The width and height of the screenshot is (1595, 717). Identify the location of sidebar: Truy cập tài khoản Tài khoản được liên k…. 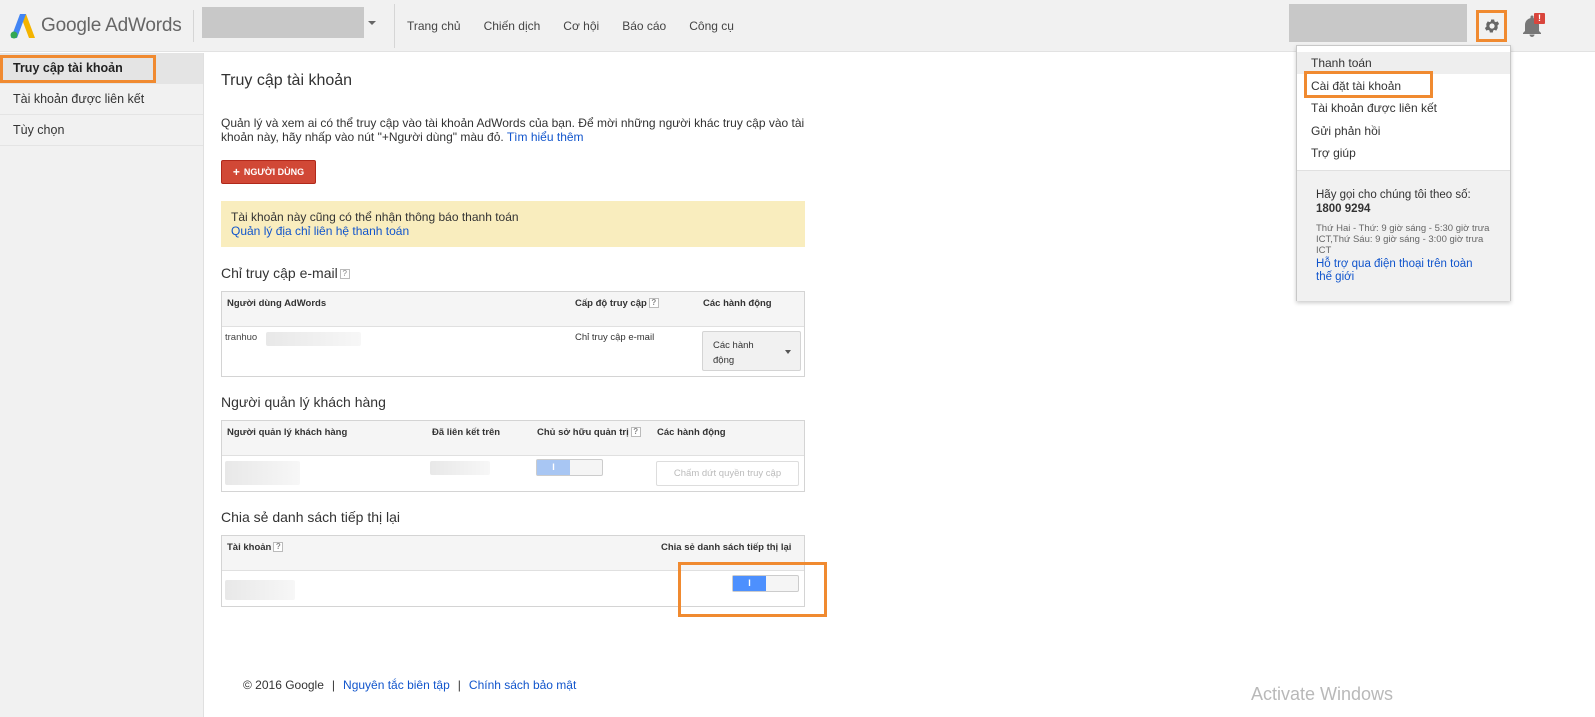
(102, 385).